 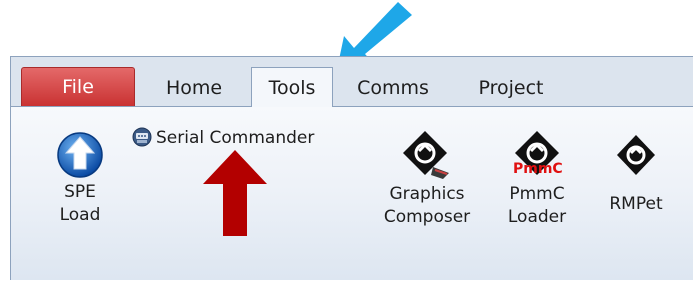 What do you see at coordinates (426, 155) in the screenshot?
I see `graphics-composer-icon` at bounding box center [426, 155].